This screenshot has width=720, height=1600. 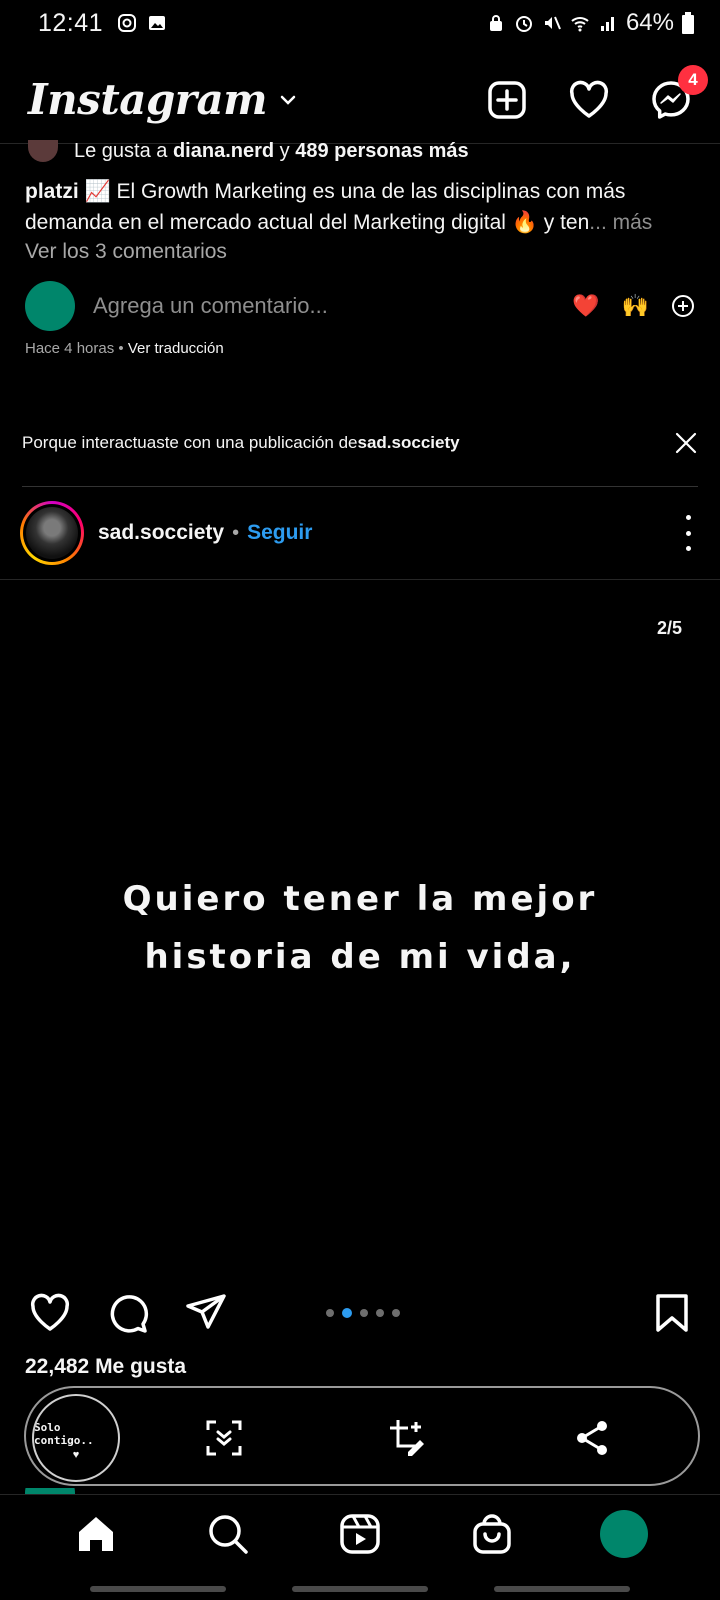 What do you see at coordinates (360, 1589) in the screenshot?
I see `home-gesture` at bounding box center [360, 1589].